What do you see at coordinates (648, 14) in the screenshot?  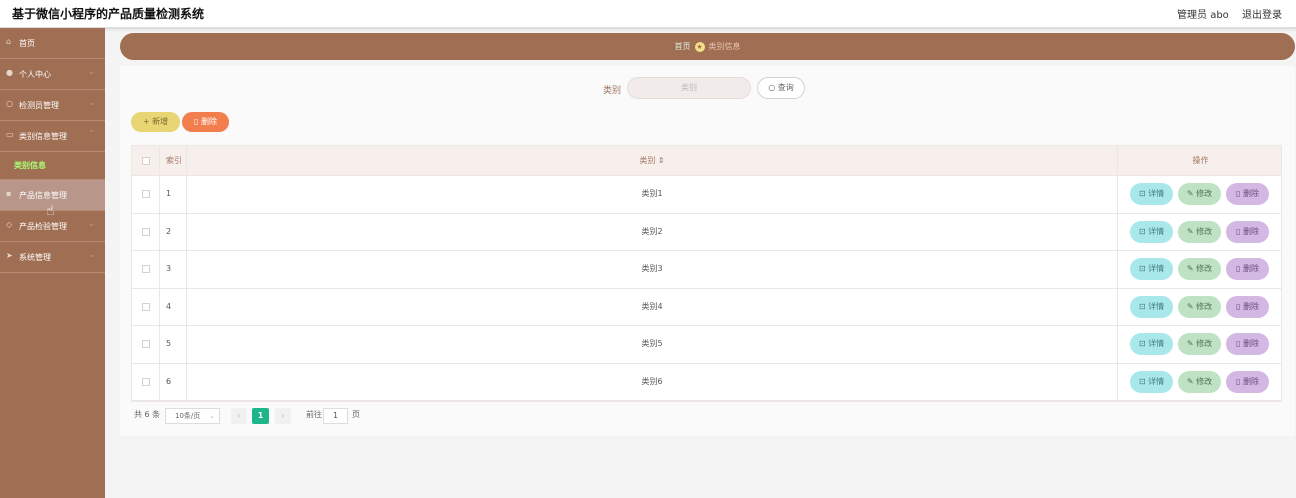 I see `top-bar: 基于微信小程序的产品质量检测系统 管理员 abo 退出登录` at bounding box center [648, 14].